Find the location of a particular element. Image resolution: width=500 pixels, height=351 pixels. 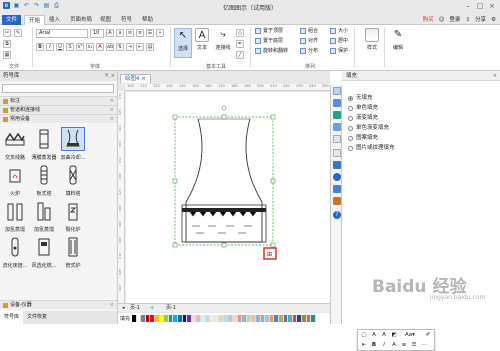

navigation-panel-icon is located at coordinates (337, 177).